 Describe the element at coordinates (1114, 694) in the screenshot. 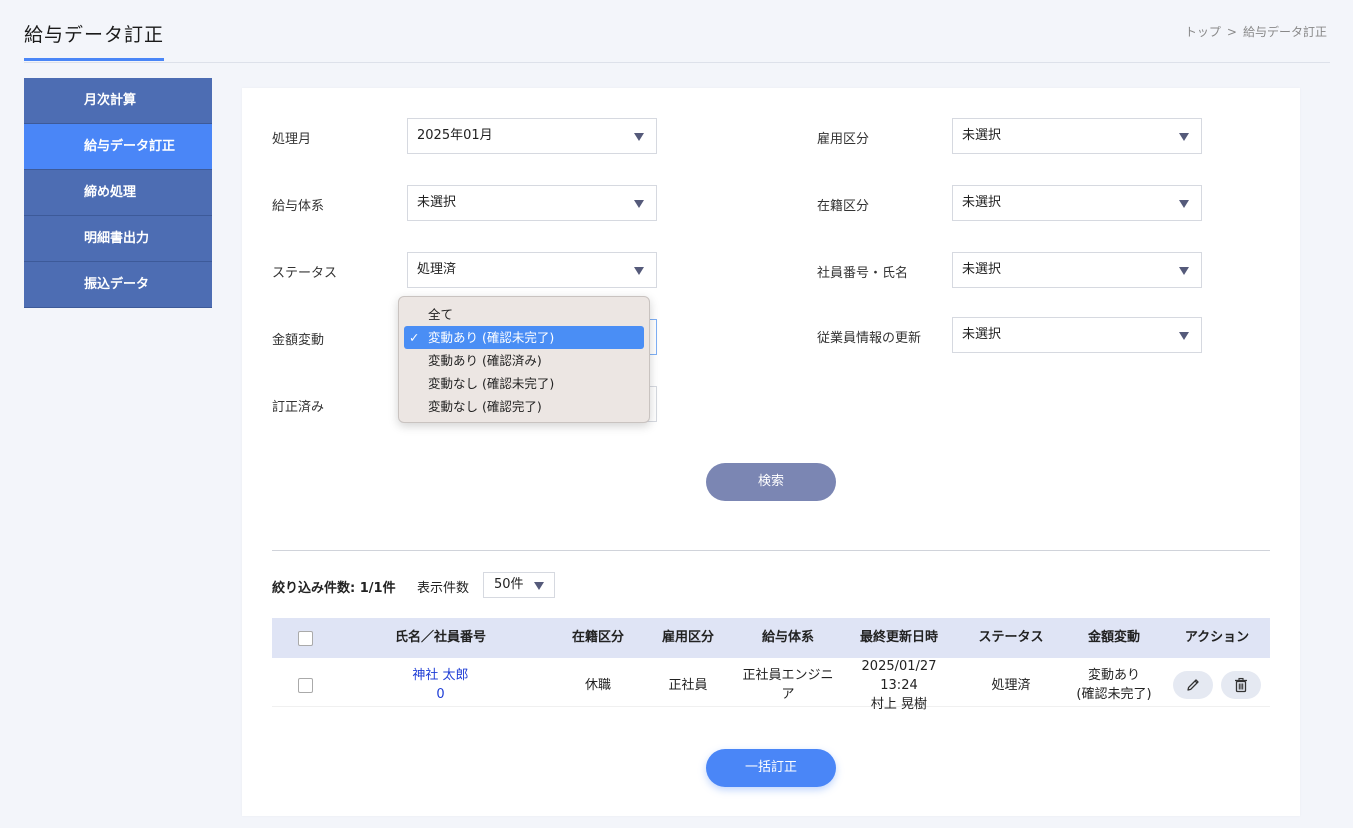

I see `amount-change-note: (確認未完了)` at that location.